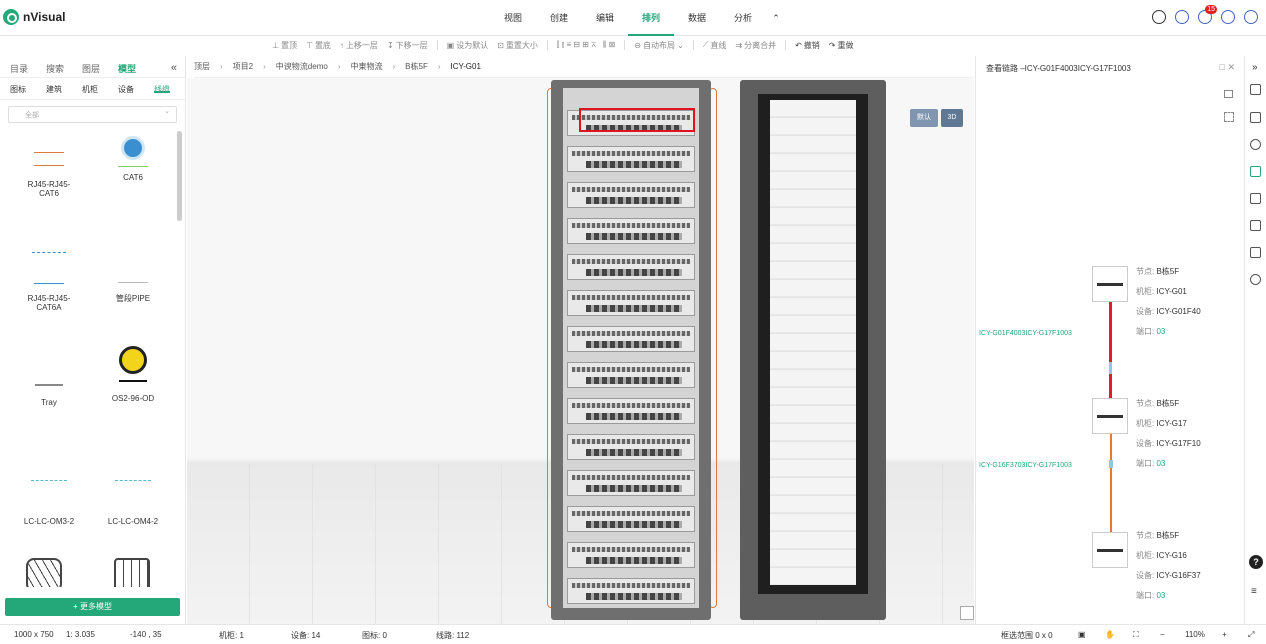  What do you see at coordinates (1207, 14) in the screenshot?
I see `notification-icon: 15` at bounding box center [1207, 14].